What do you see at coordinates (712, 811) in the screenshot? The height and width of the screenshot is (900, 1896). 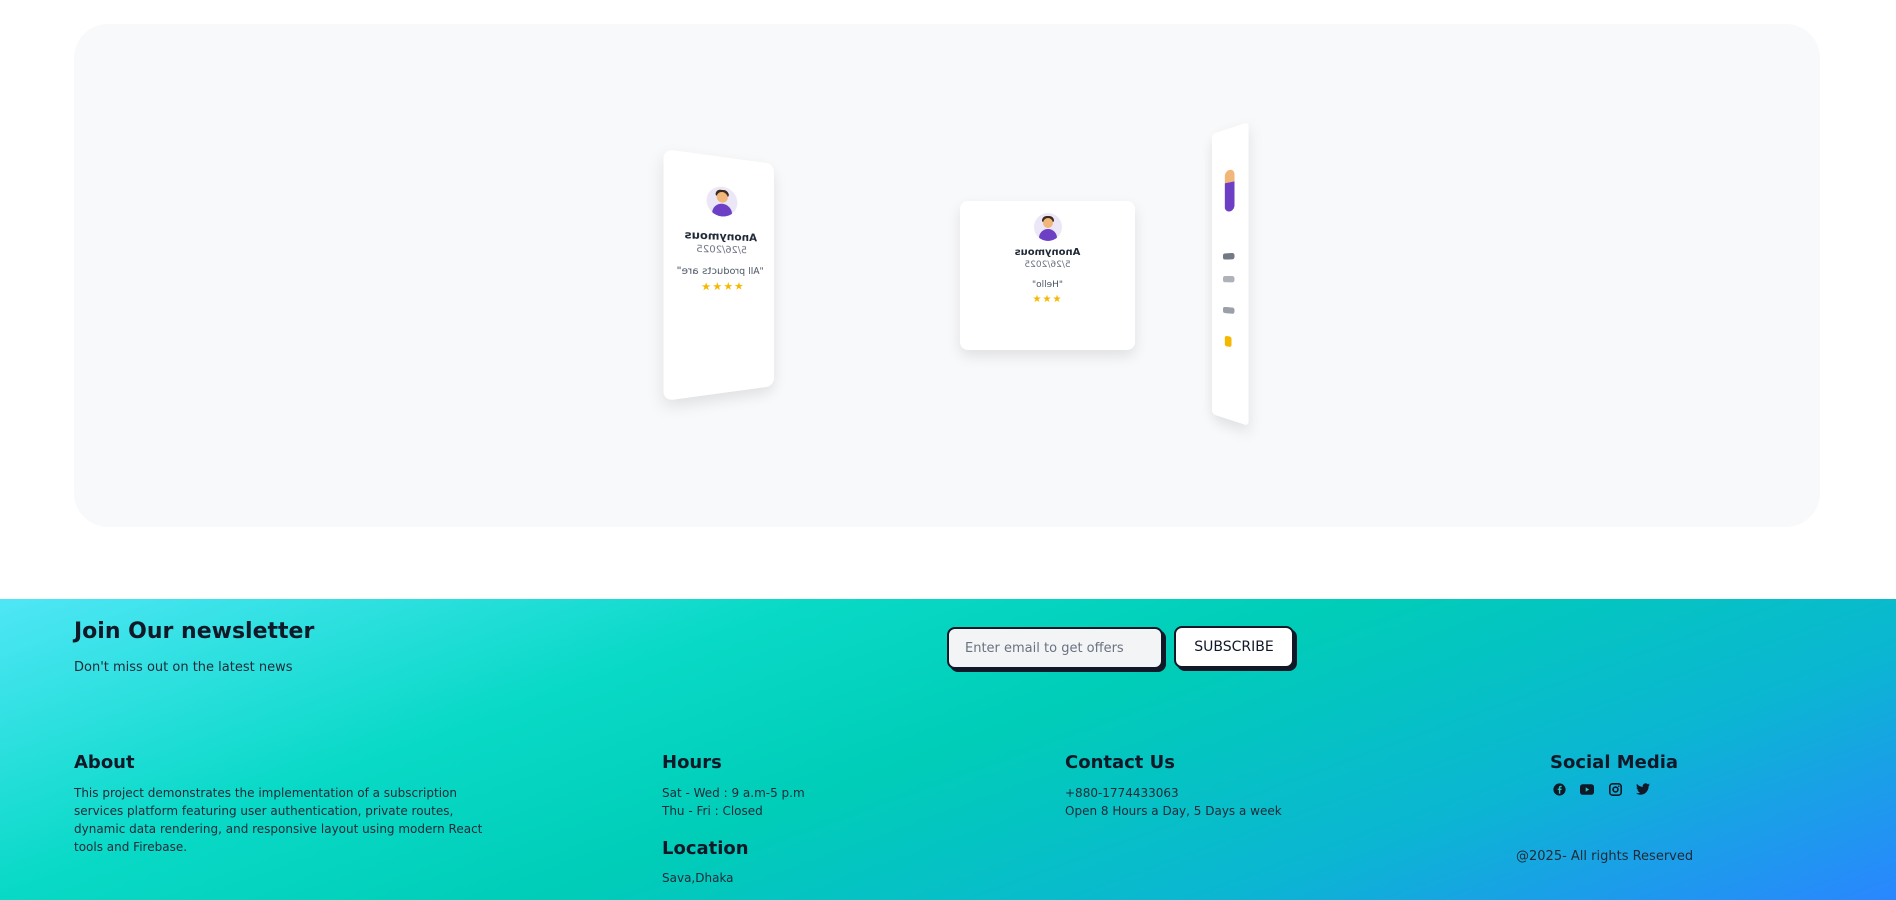 I see `hours-closed: Thu - Fri : Closed` at bounding box center [712, 811].